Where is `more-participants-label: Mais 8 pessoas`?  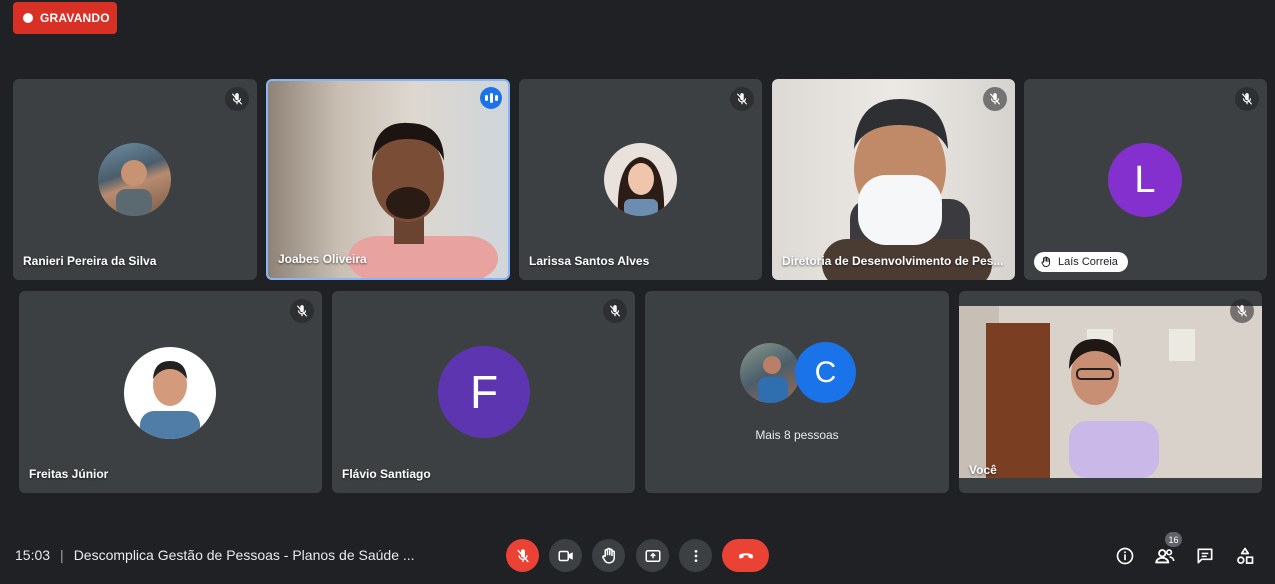 more-participants-label: Mais 8 pessoas is located at coordinates (797, 435).